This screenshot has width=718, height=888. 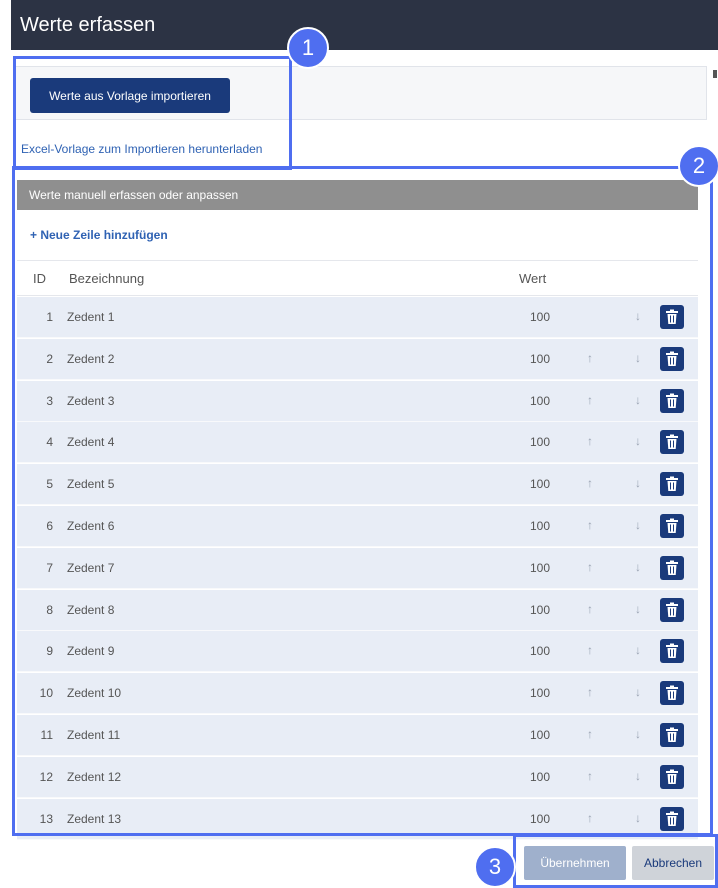 I want to click on apply-button: Übernehmen, so click(x=575, y=863).